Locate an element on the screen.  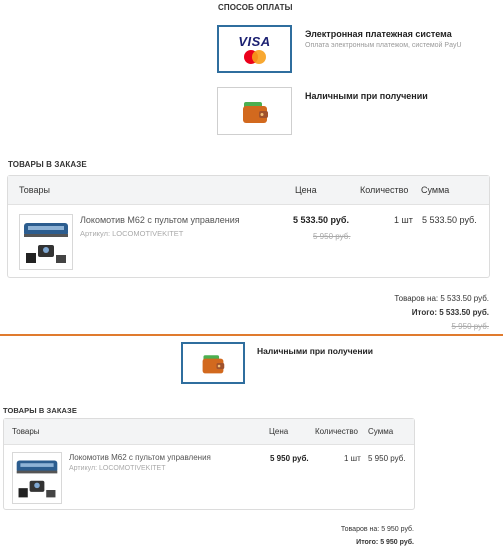
goods-total: Товаров на: 5 533.50 руб. is located at coordinates (441, 298).